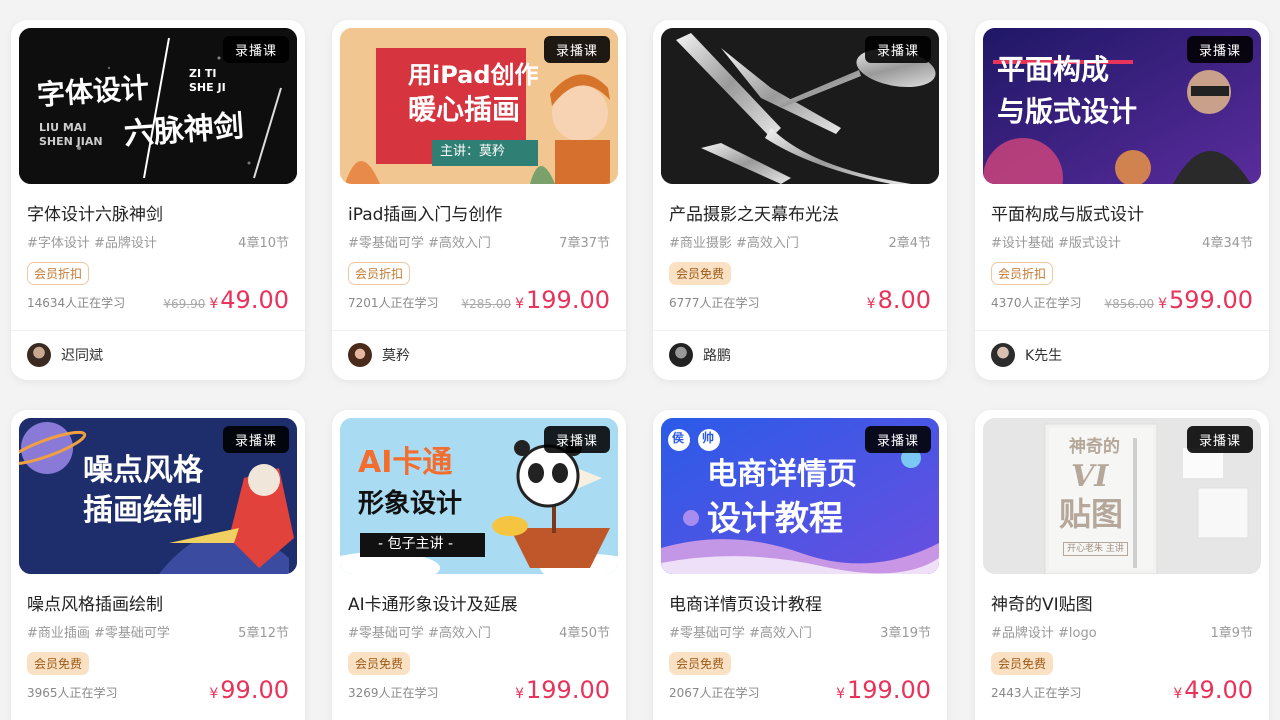  What do you see at coordinates (410, 504) in the screenshot?
I see `thumbnail-title-line2: 形象设计` at bounding box center [410, 504].